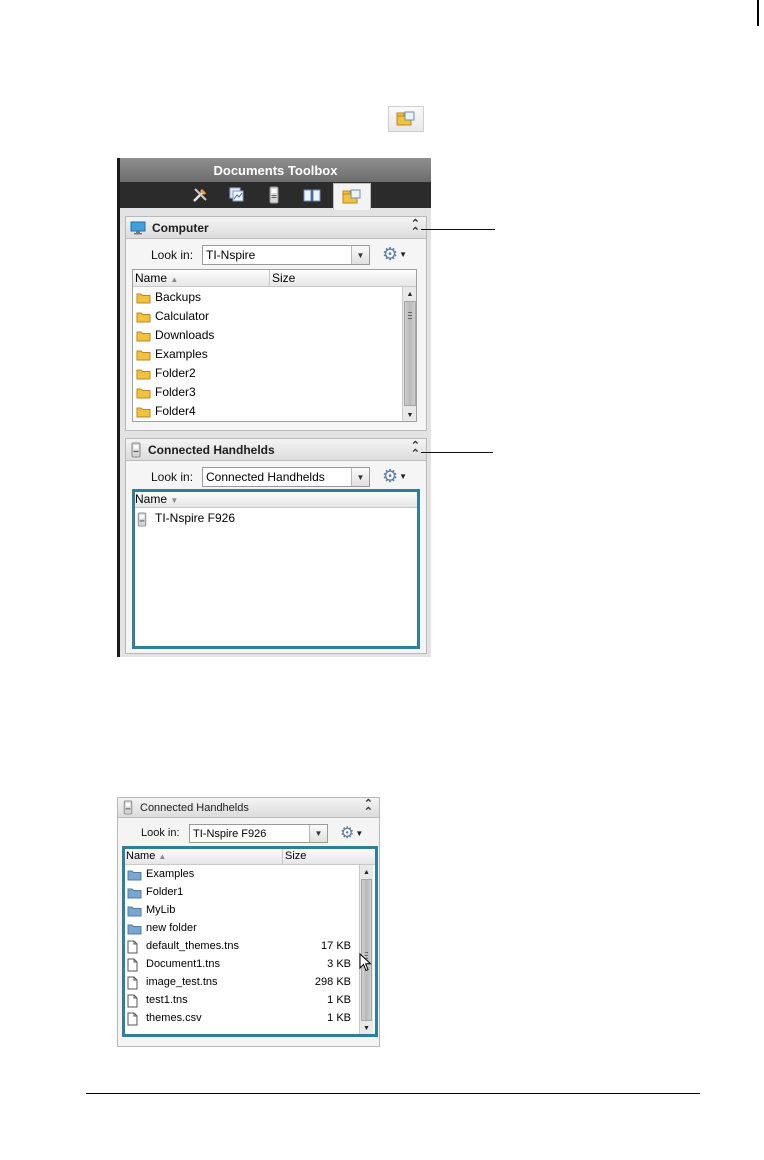 The height and width of the screenshot is (1160, 764). I want to click on computer-scrollbar: ▲ ▼, so click(409, 354).